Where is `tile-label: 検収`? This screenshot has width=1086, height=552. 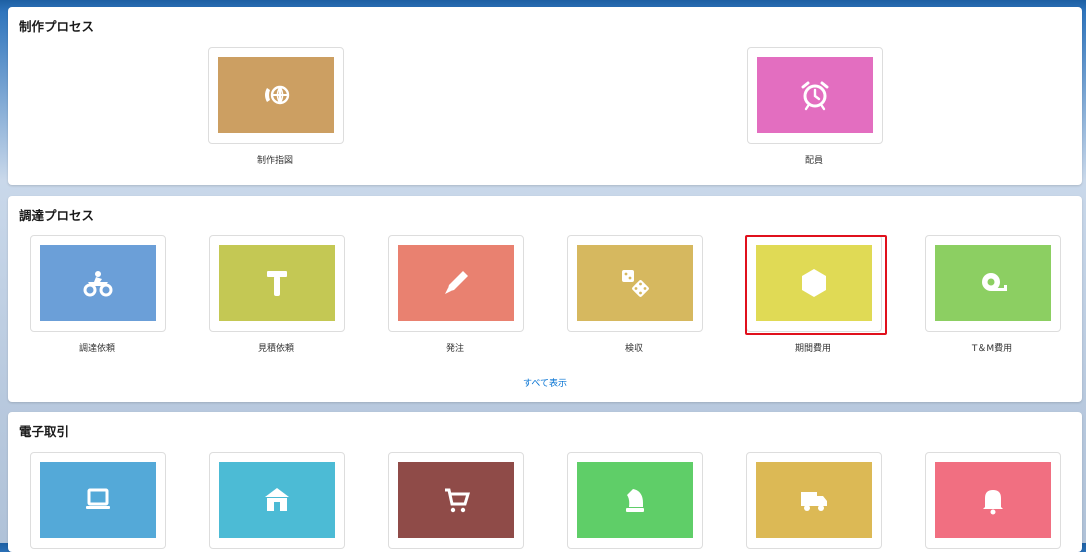
tile-label: 検収 is located at coordinates (634, 347).